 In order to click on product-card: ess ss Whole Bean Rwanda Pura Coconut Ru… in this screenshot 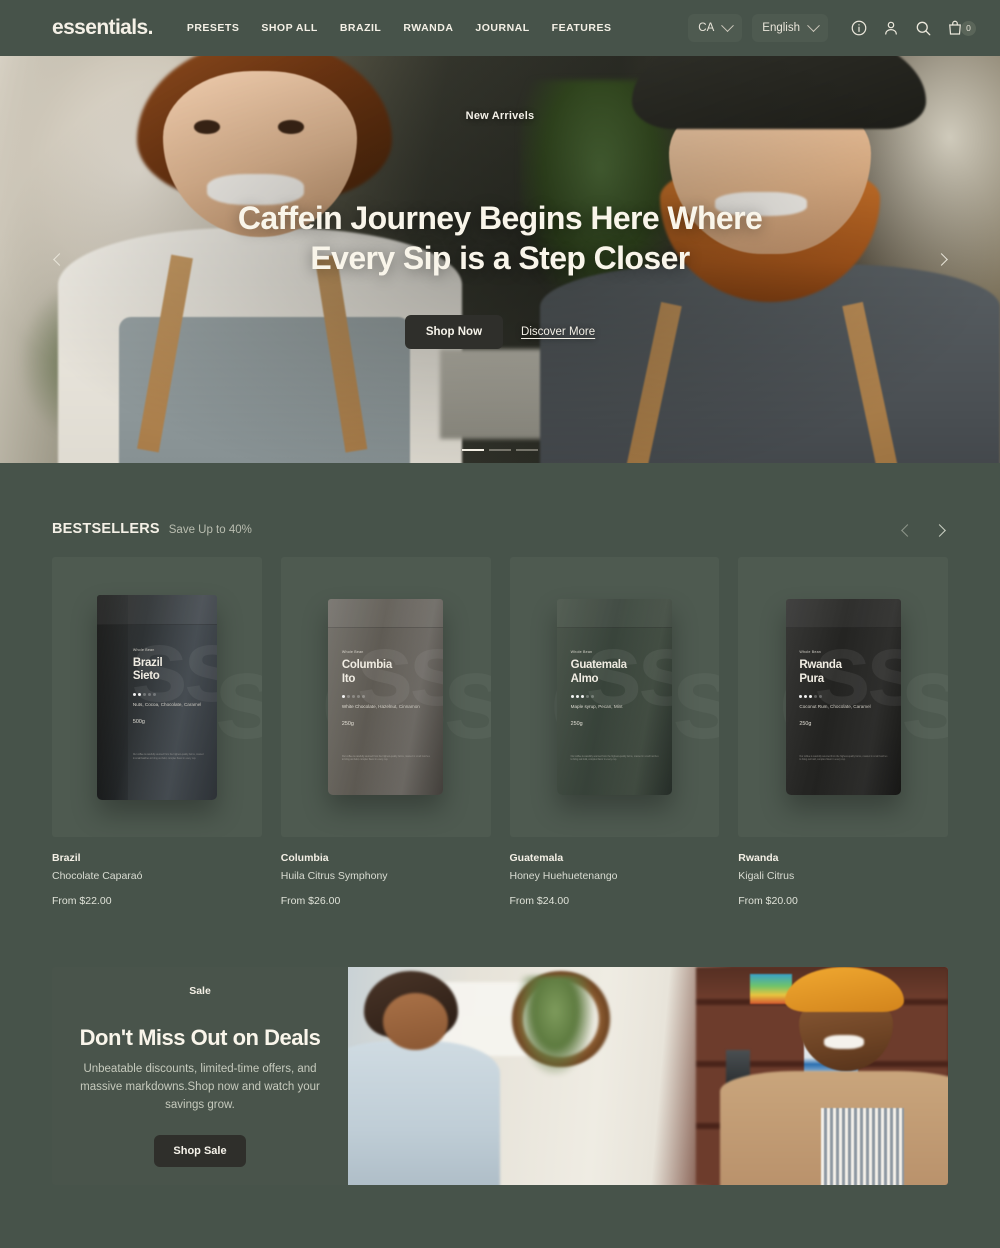, I will do `click(843, 732)`.